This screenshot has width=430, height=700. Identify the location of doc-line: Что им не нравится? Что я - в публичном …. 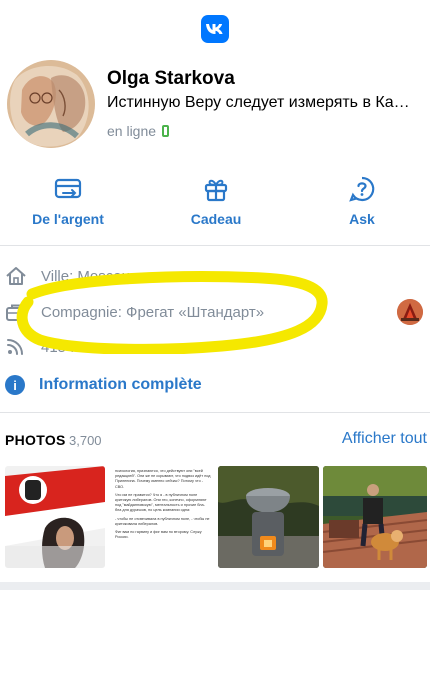
(161, 502).